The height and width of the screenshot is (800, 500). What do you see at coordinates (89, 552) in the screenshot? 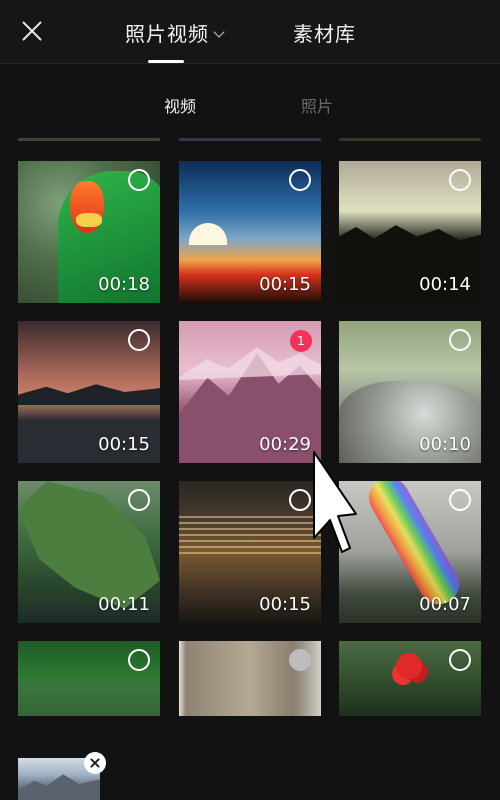
I see `video-tile: 00:11` at bounding box center [89, 552].